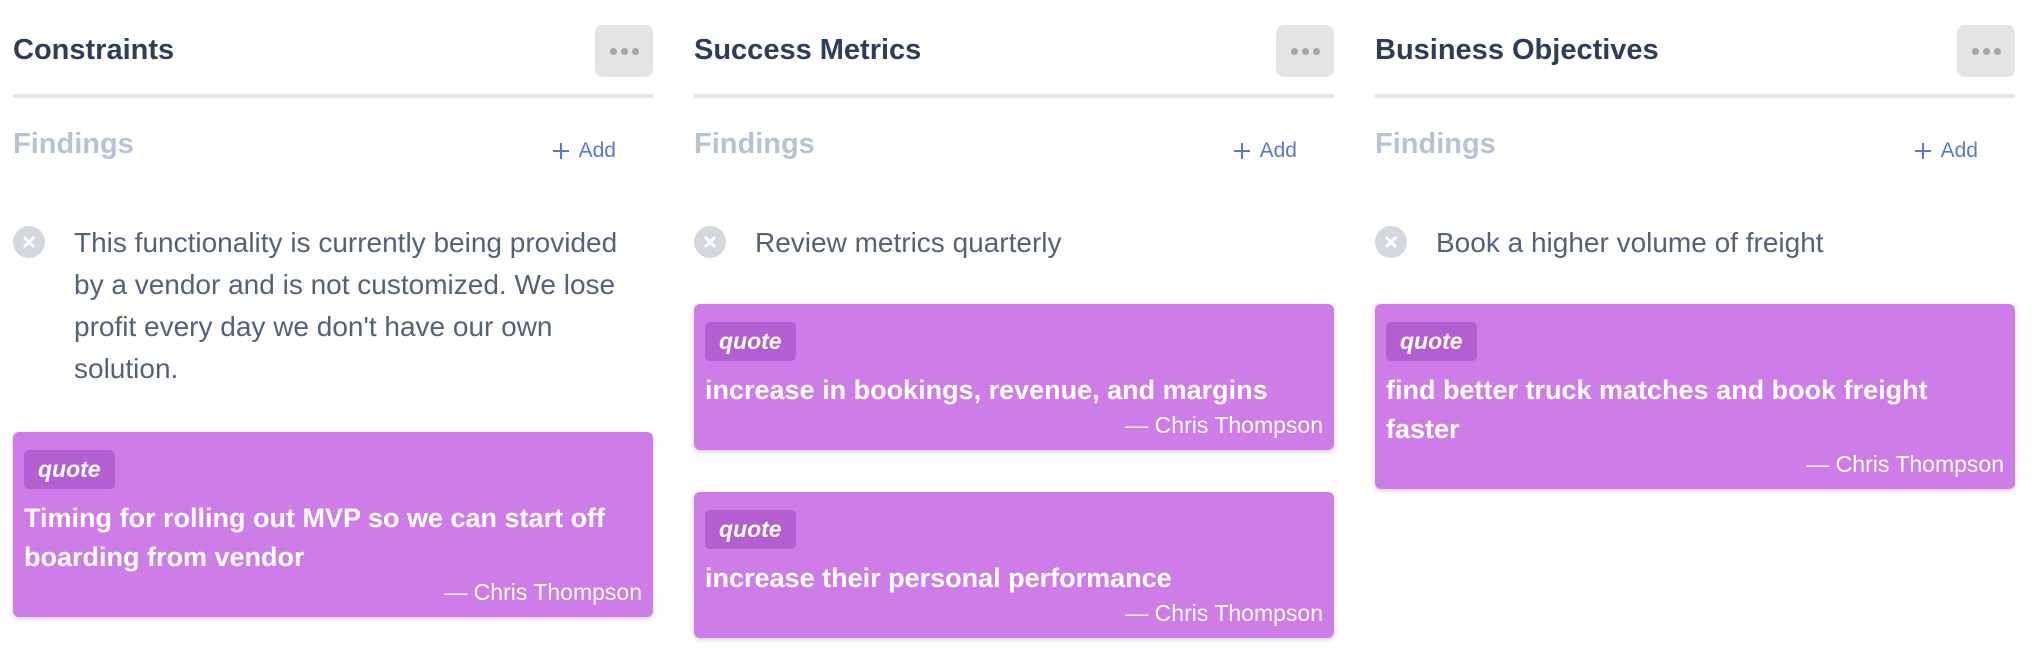 The height and width of the screenshot is (666, 2041). I want to click on column-header: Success Metrics, so click(1014, 49).